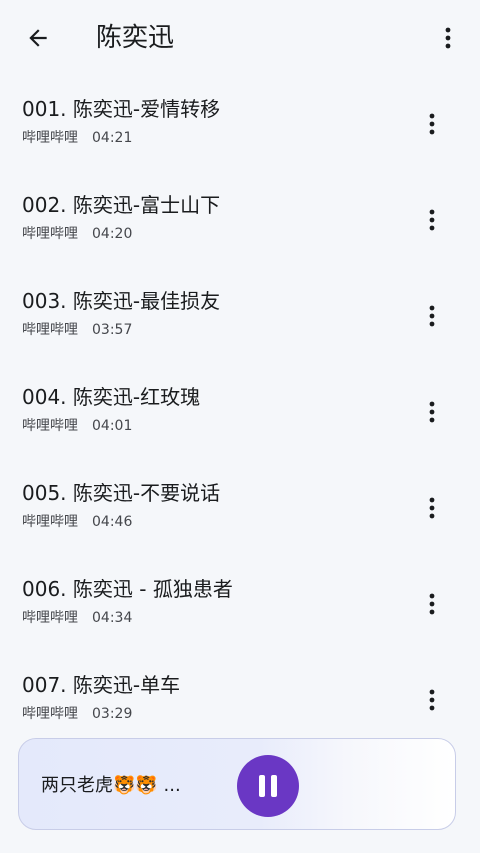 The image size is (480, 853). Describe the element at coordinates (240, 124) in the screenshot. I see `list-item: 001. 陈奕迅-爱情转移 哔哩哔哩 04:21` at that location.